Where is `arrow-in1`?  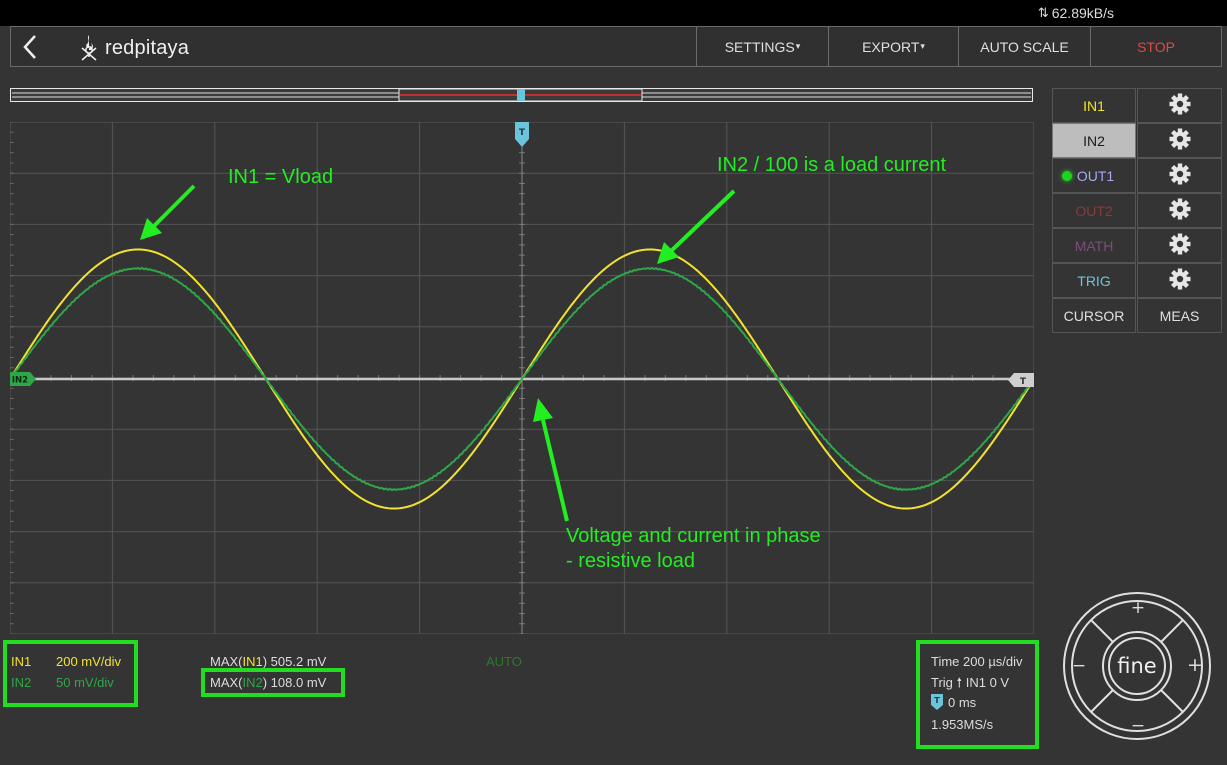
arrow-in1 is located at coordinates (168, 212).